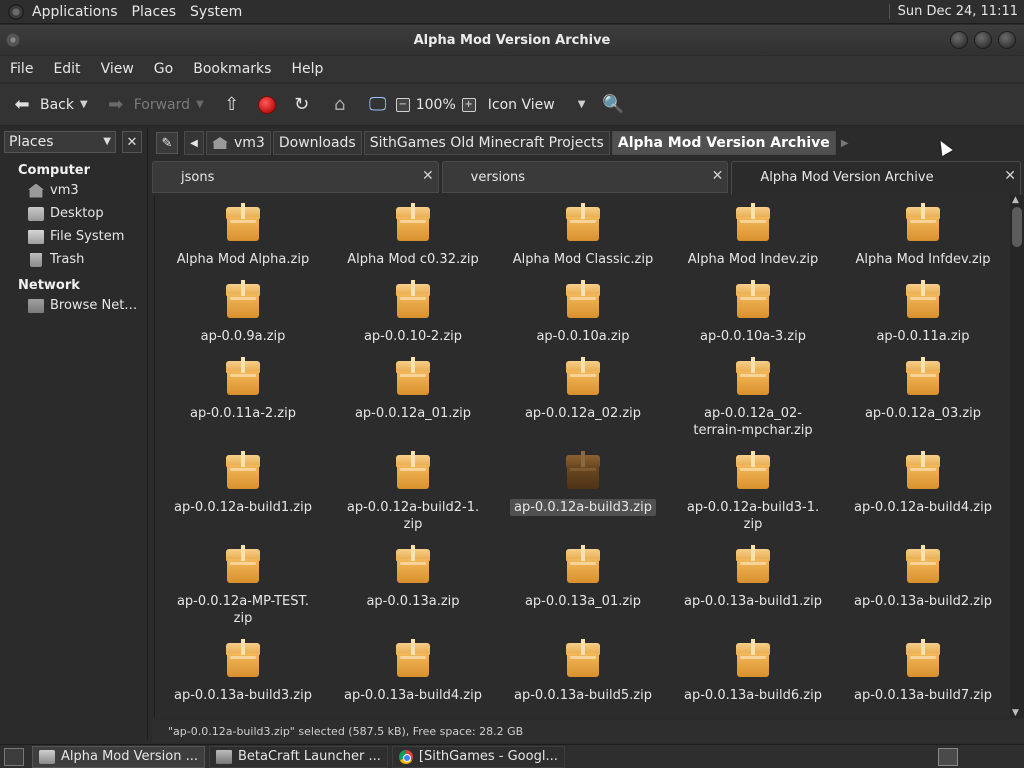 This screenshot has width=1024, height=768. I want to click on network-icon, so click(36, 305).